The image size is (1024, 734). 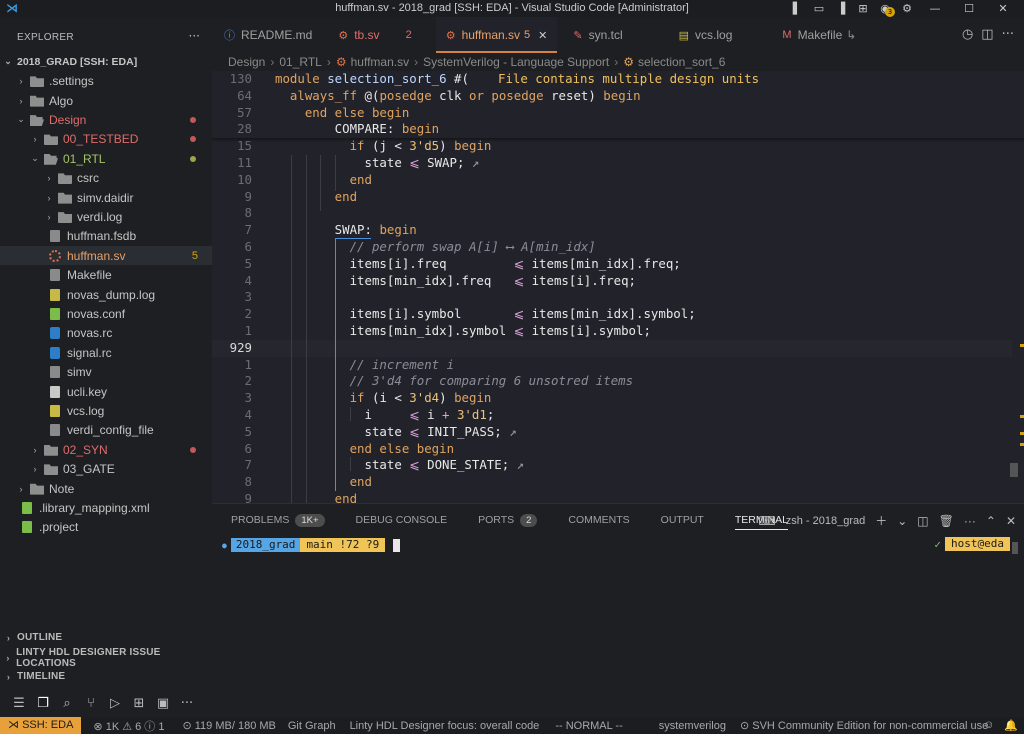 What do you see at coordinates (106, 333) in the screenshot?
I see `tree-item-novas-rc: novas.rc` at bounding box center [106, 333].